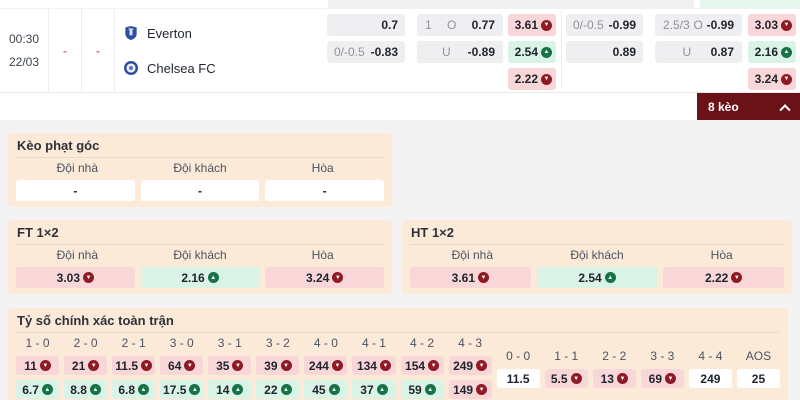 The image size is (800, 400). What do you see at coordinates (604, 25) in the screenshot?
I see `hdp-odds-box: 0/-0.5 -0.99` at bounding box center [604, 25].